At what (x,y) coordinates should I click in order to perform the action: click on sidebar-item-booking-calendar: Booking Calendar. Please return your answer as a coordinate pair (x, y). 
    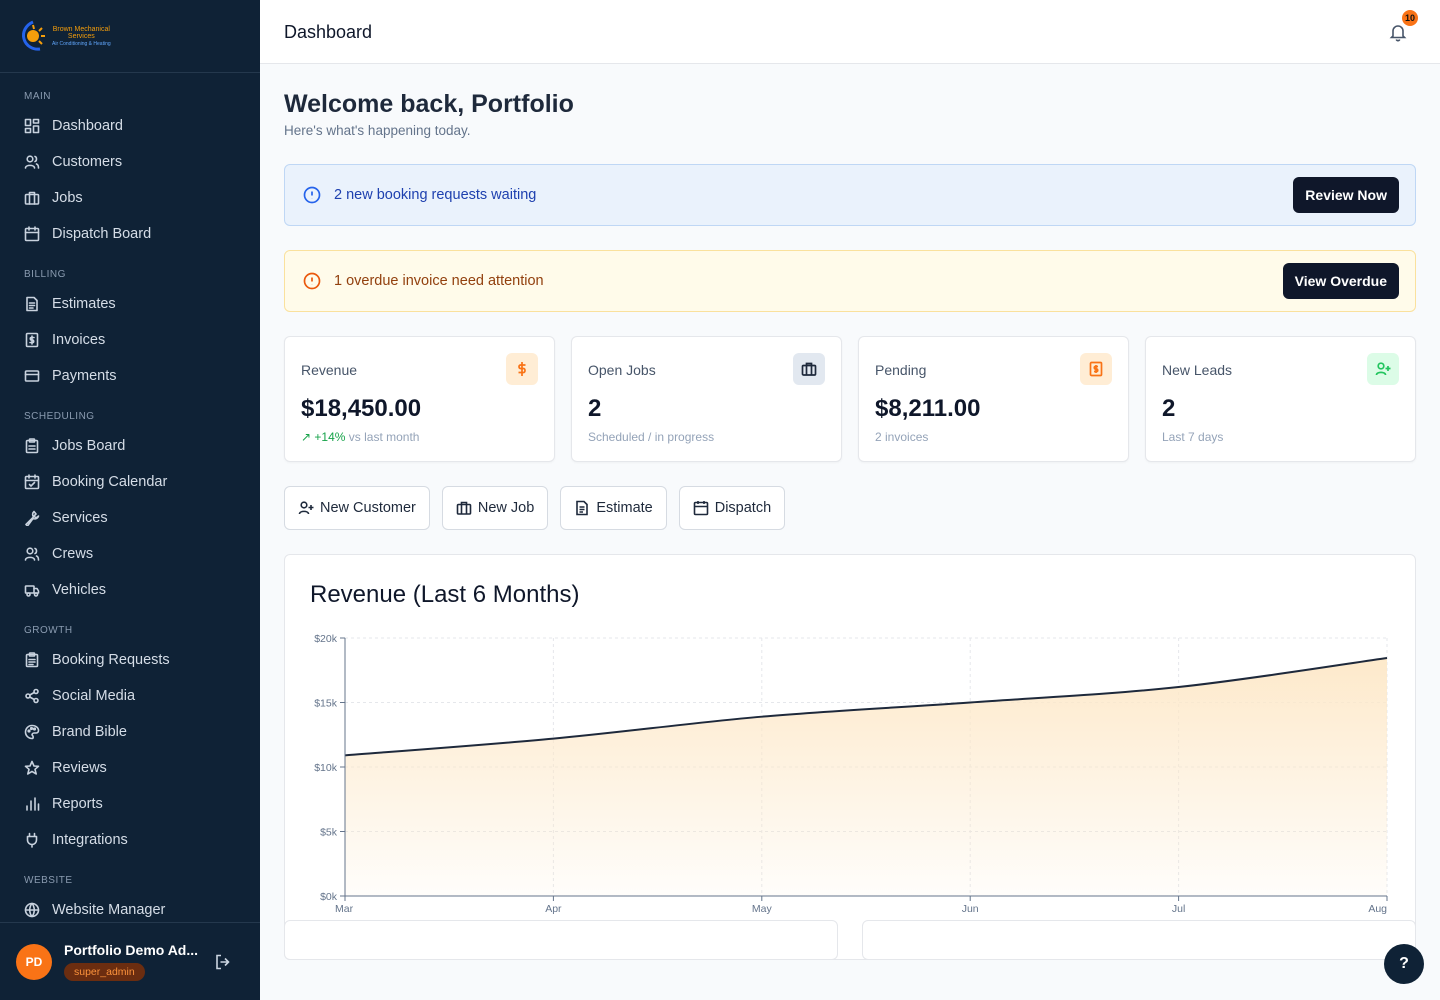
    Looking at the image, I should click on (130, 482).